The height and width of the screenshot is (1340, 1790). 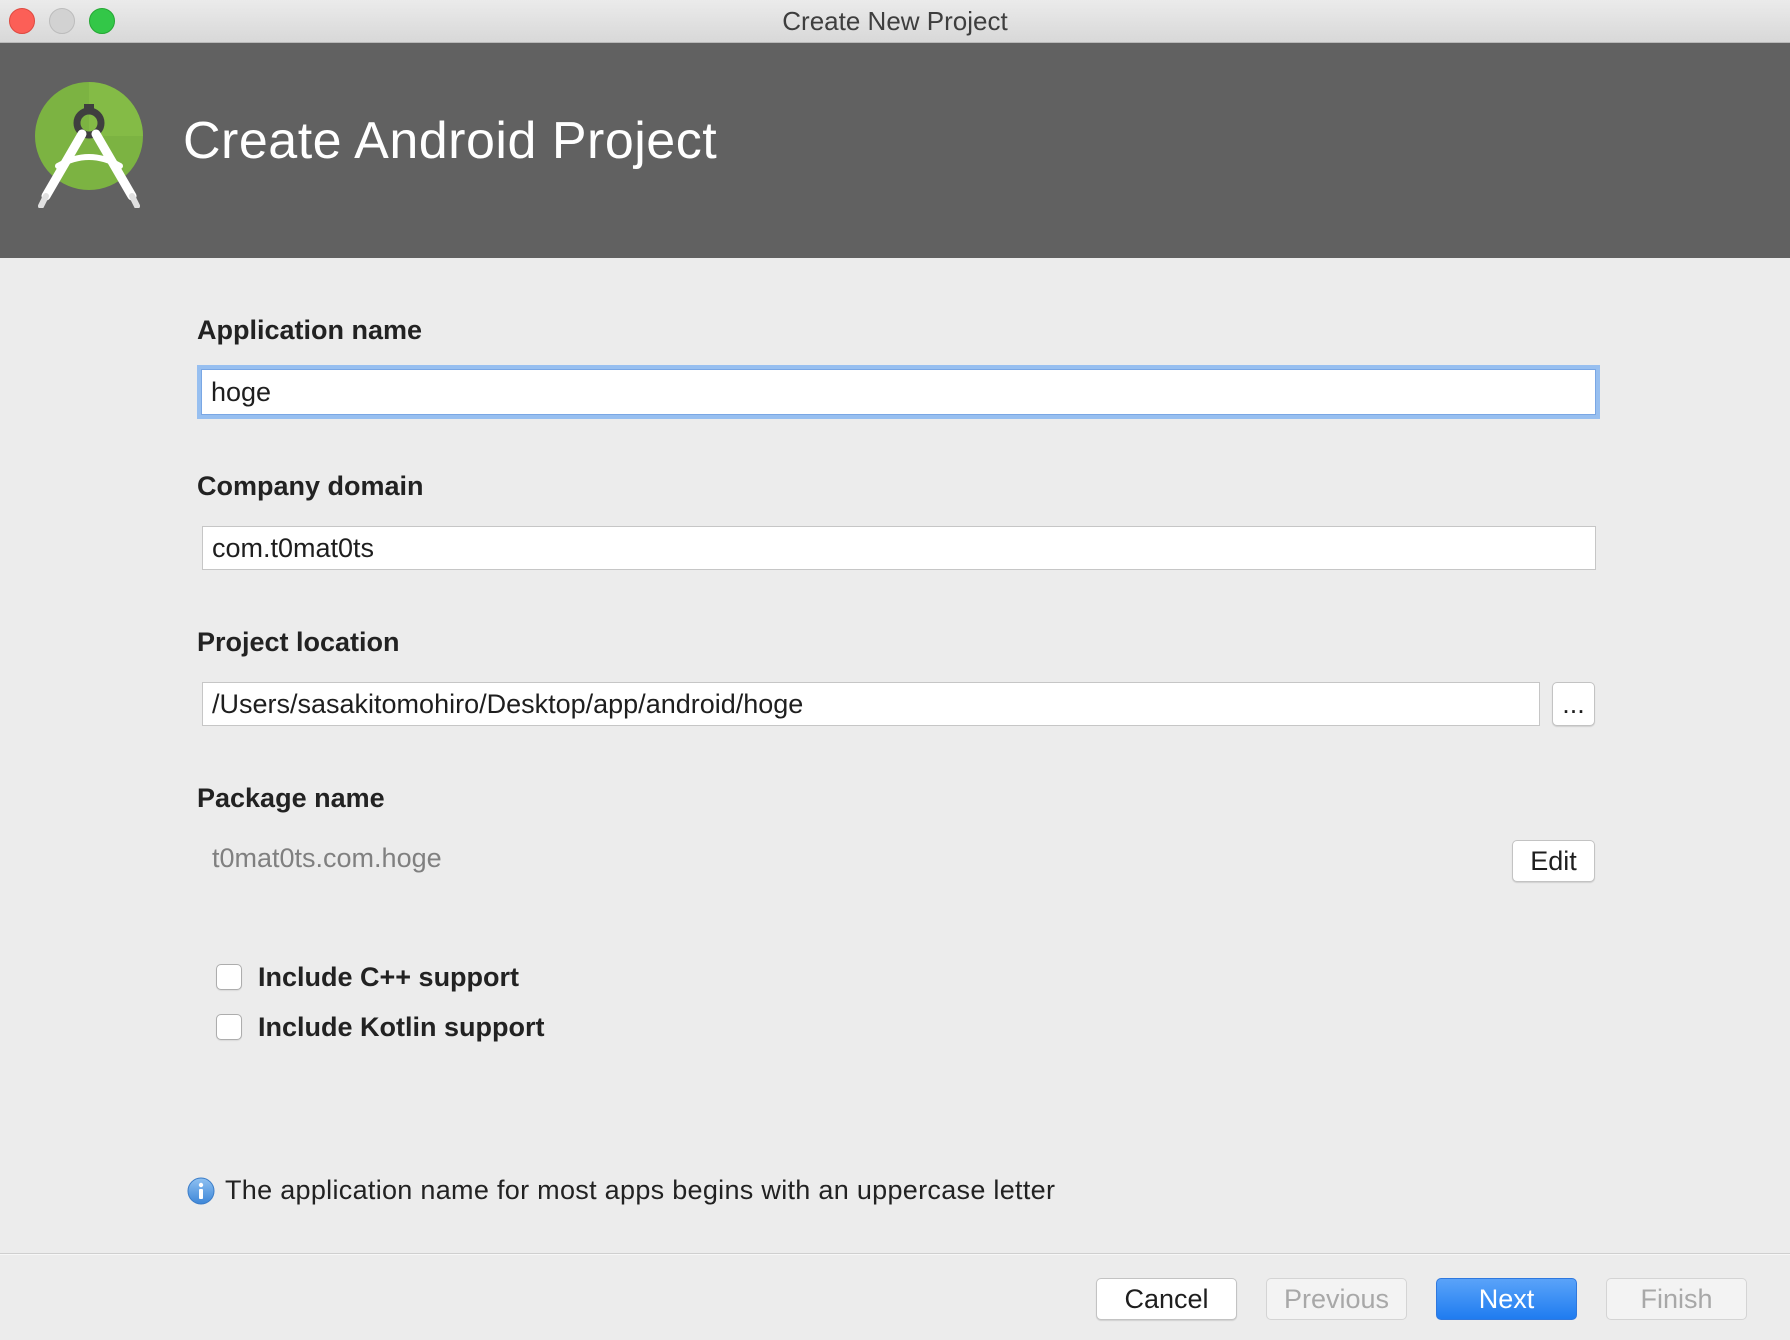 What do you see at coordinates (298, 642) in the screenshot?
I see `project-location-label: Project location` at bounding box center [298, 642].